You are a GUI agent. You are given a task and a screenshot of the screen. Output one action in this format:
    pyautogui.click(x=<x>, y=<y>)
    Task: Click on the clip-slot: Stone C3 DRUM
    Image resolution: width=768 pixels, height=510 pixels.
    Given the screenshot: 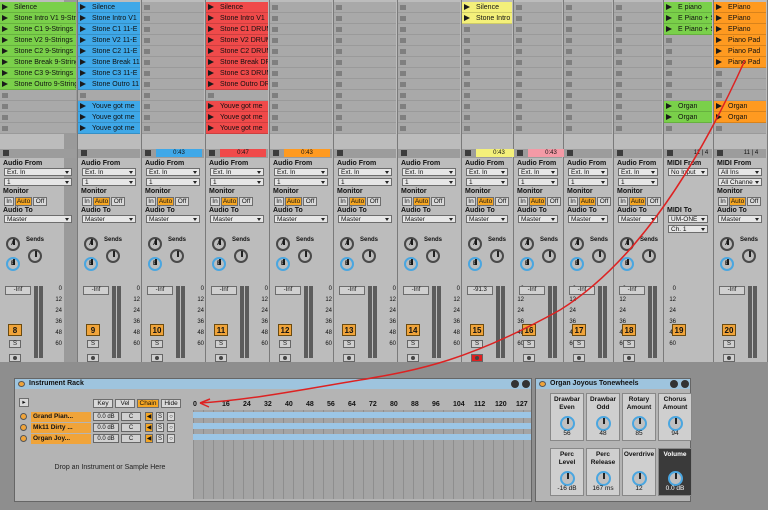 What is the action you would take?
    pyautogui.click(x=237, y=73)
    